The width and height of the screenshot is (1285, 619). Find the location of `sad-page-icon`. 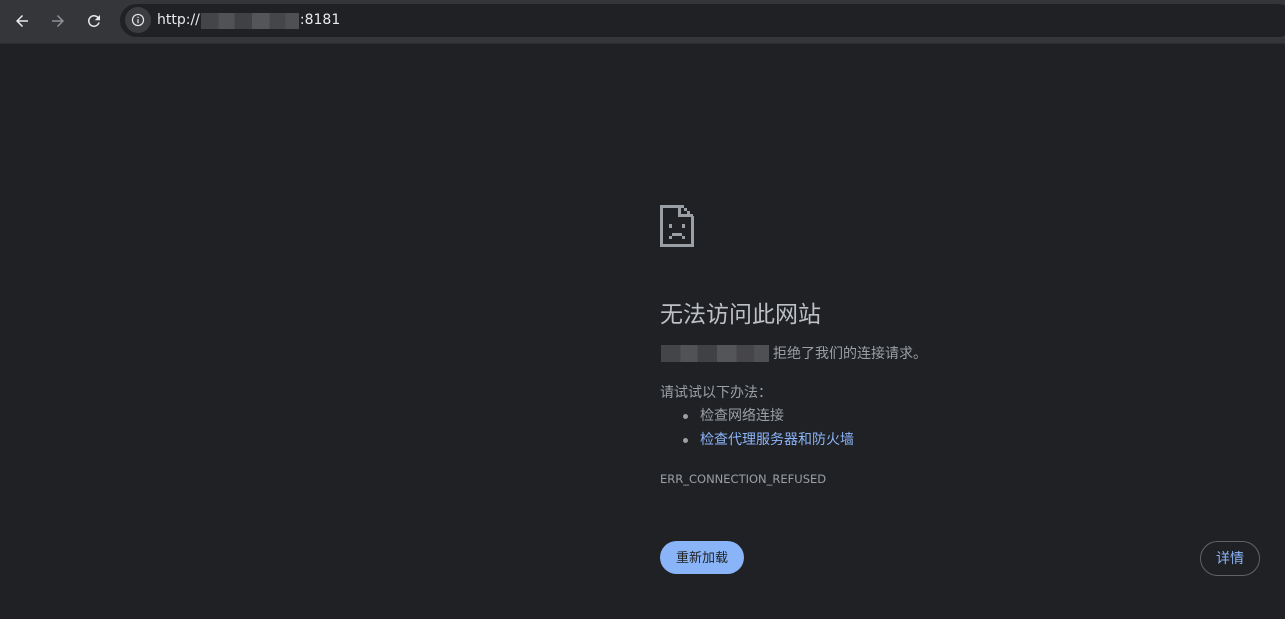

sad-page-icon is located at coordinates (677, 226).